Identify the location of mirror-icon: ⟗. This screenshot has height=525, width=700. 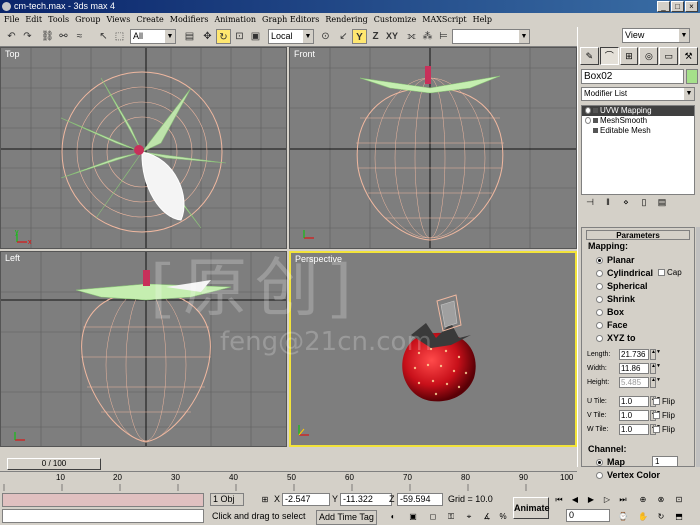
(411, 36).